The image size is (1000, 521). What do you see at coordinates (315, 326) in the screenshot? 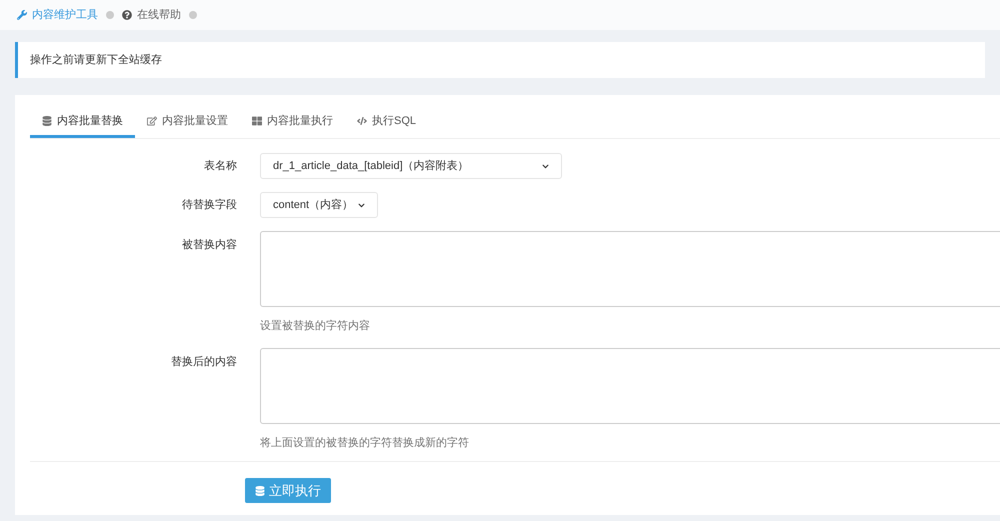
I see `help-text: 设置被替换的字符内容` at bounding box center [315, 326].